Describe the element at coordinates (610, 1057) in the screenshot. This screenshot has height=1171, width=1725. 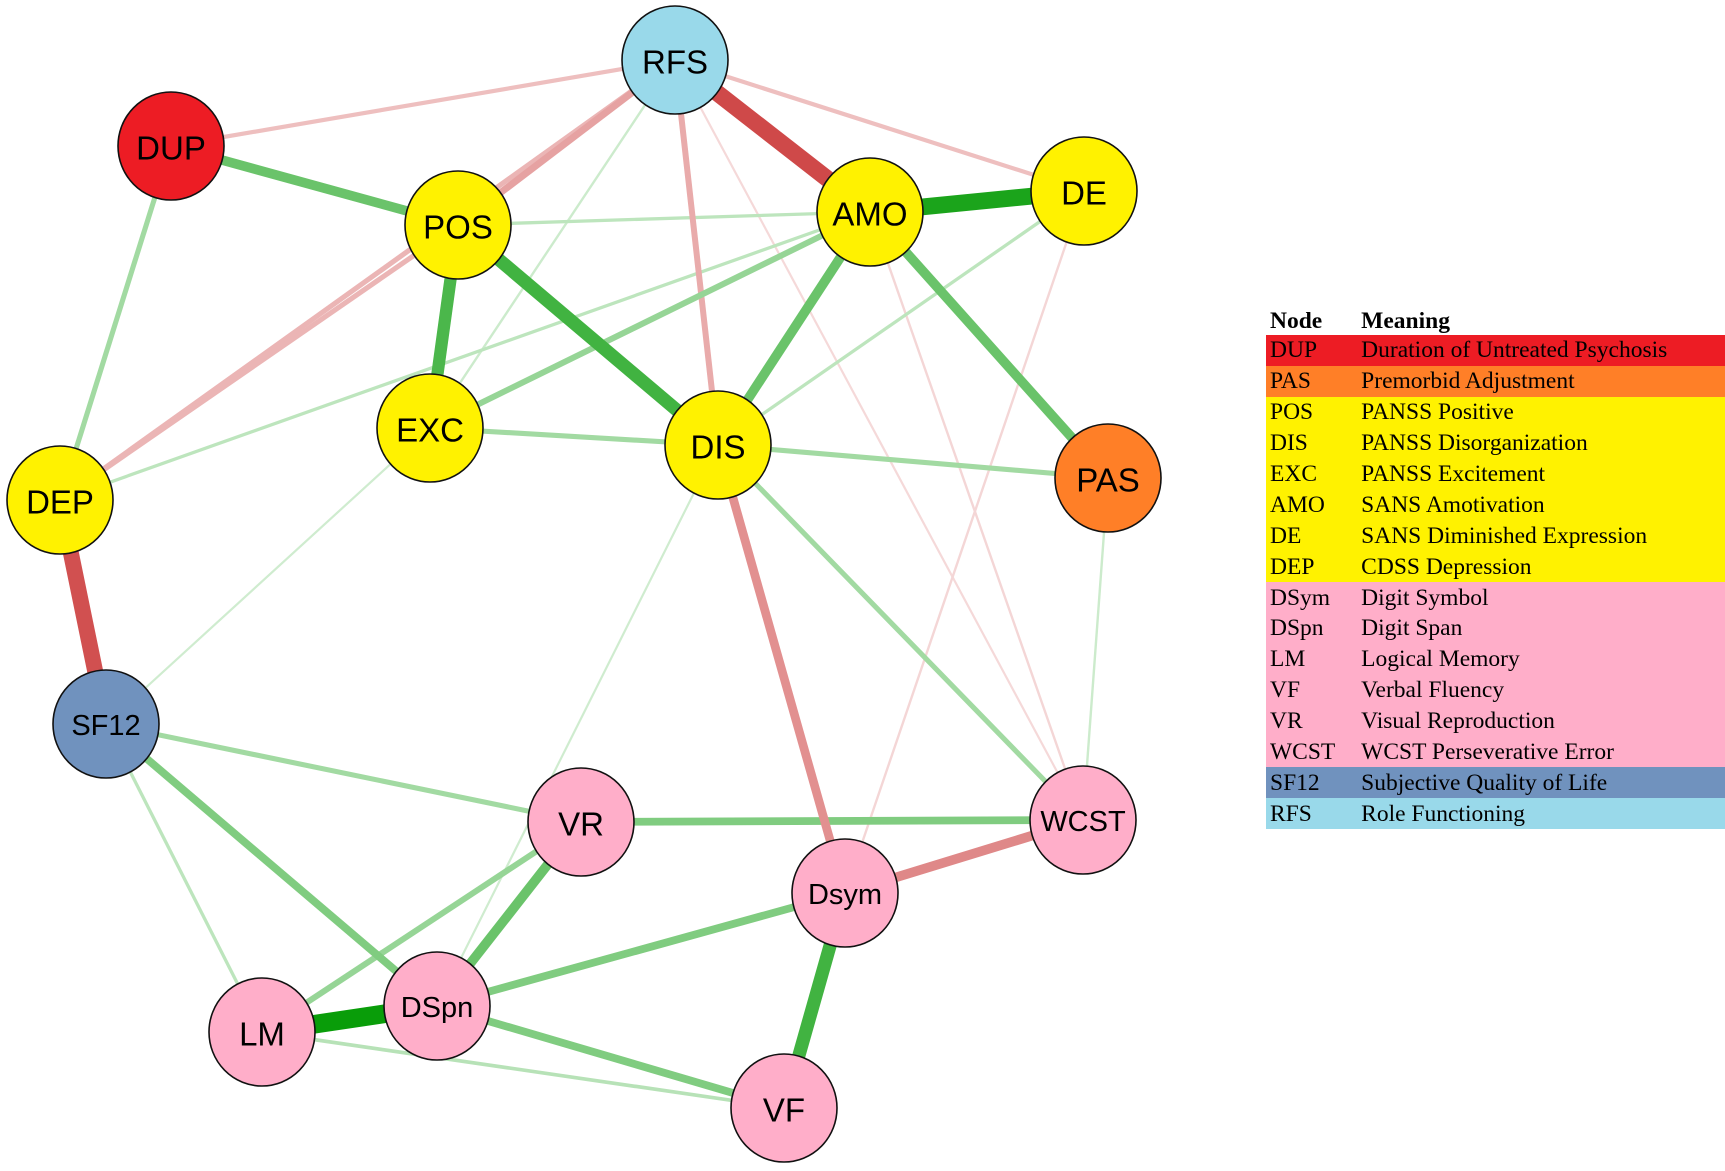
I see `edge-DSpn-VF` at that location.